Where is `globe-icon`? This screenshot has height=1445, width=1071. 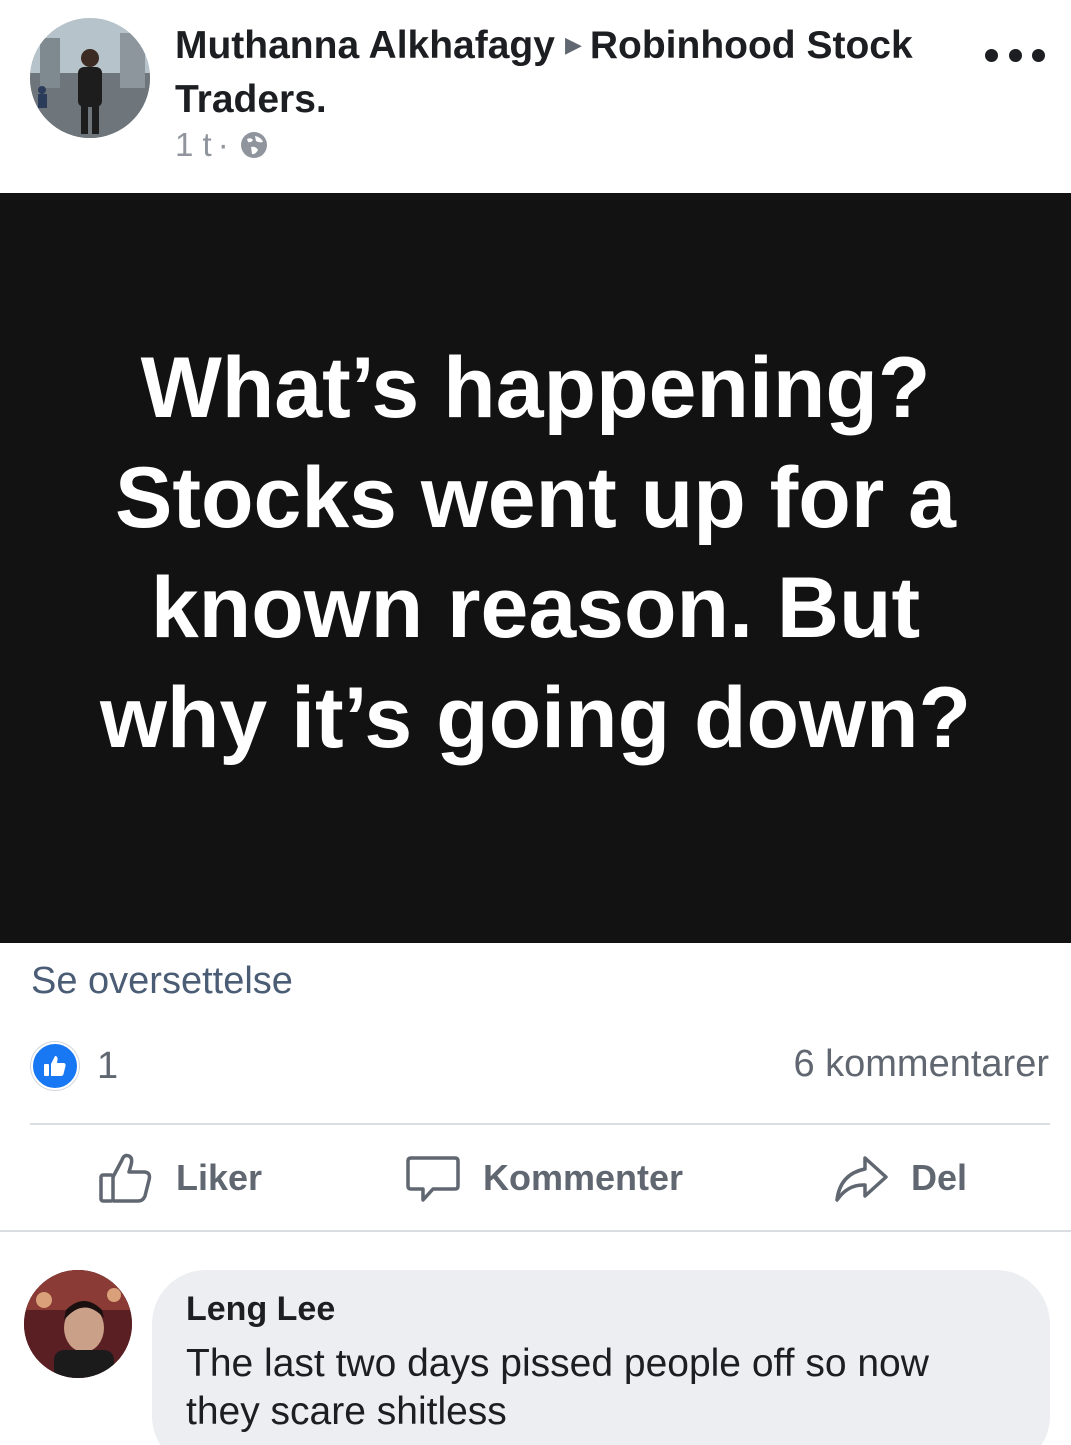
globe-icon is located at coordinates (254, 145).